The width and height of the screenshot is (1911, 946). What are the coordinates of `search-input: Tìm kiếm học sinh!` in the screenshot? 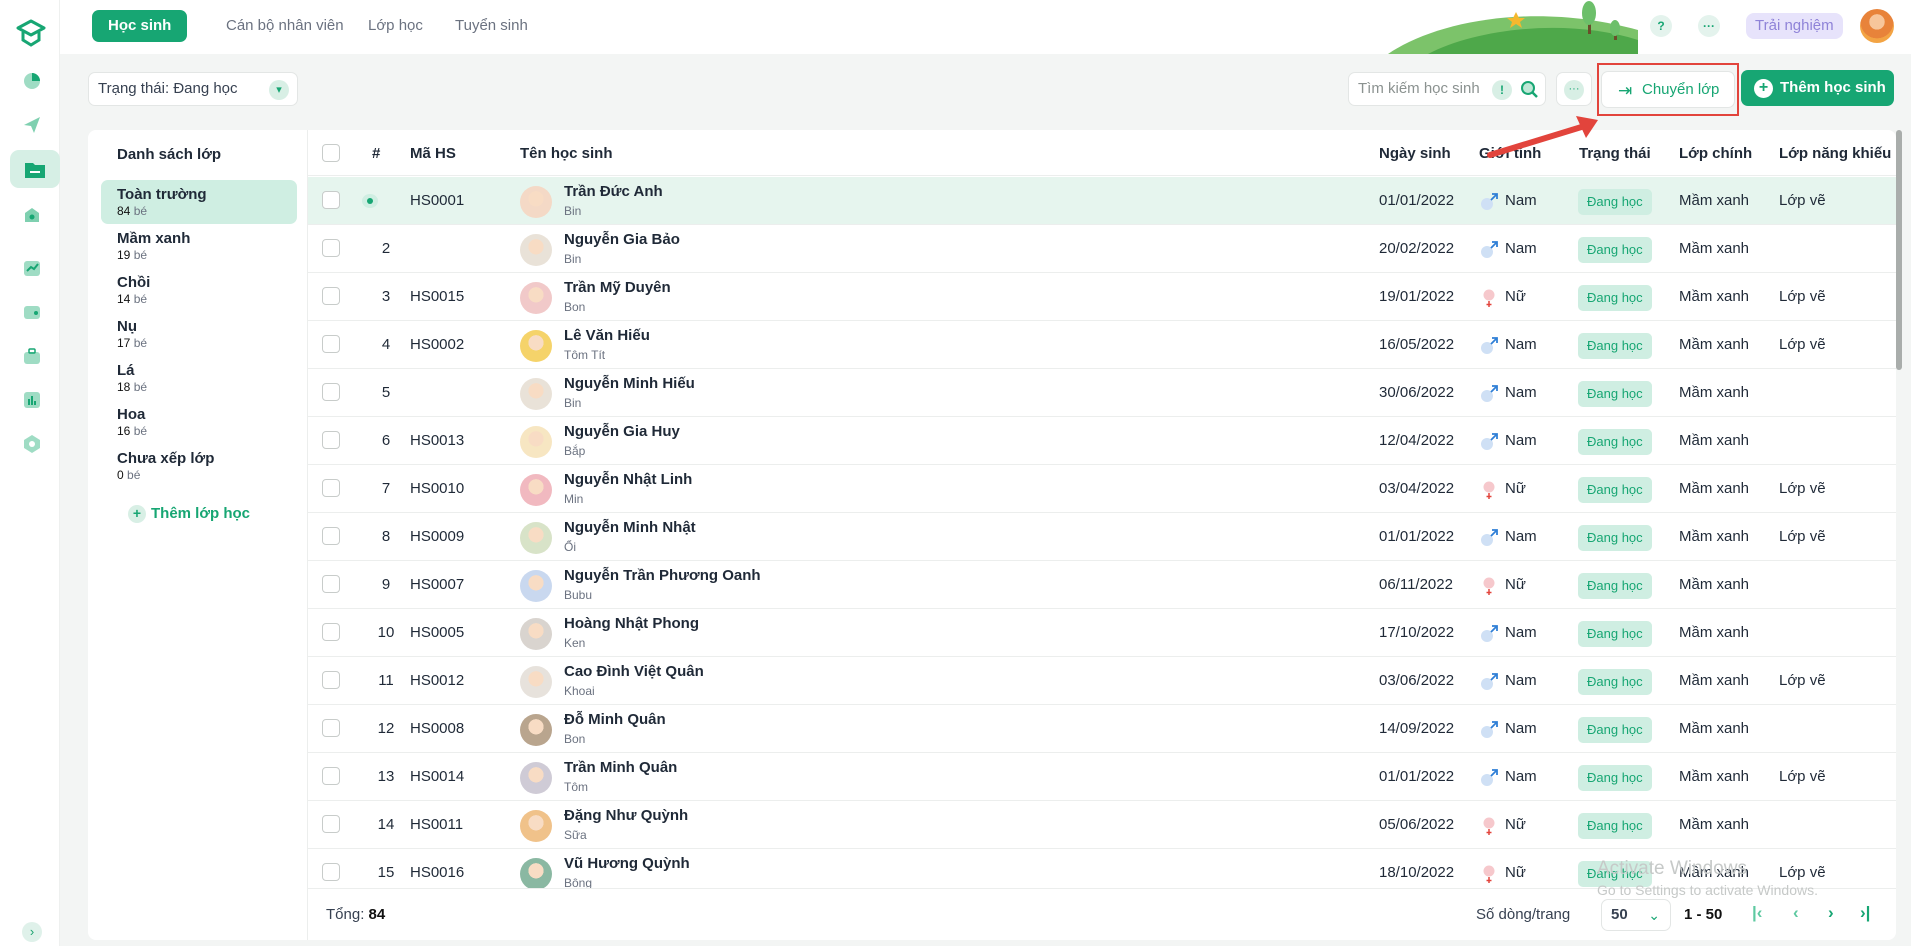 It's located at (1447, 89).